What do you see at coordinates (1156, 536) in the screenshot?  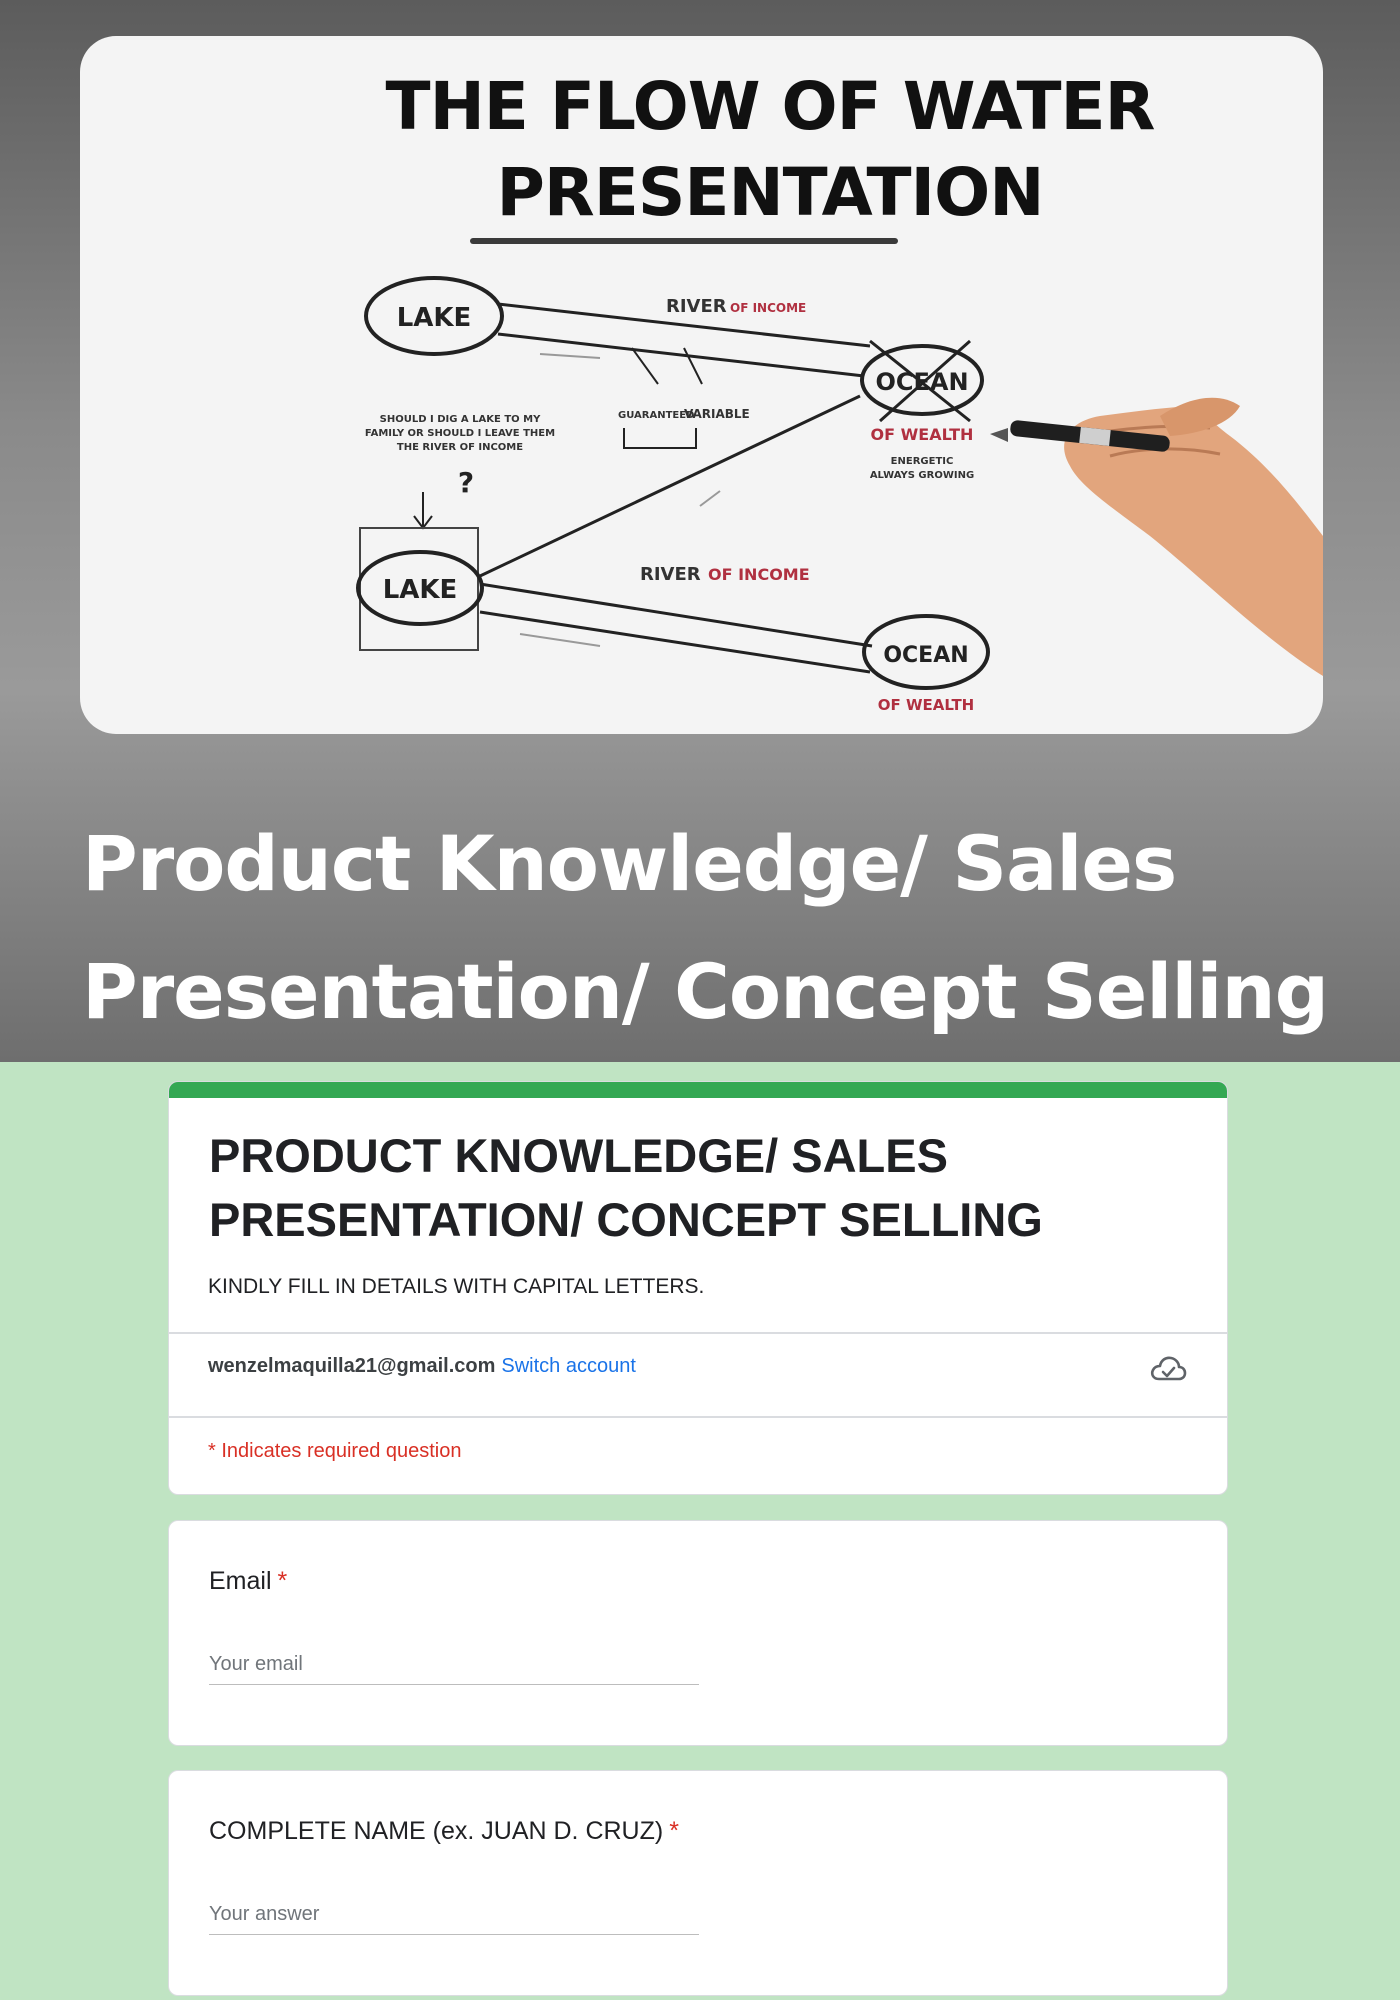 I see `hand-with-pen-icon` at bounding box center [1156, 536].